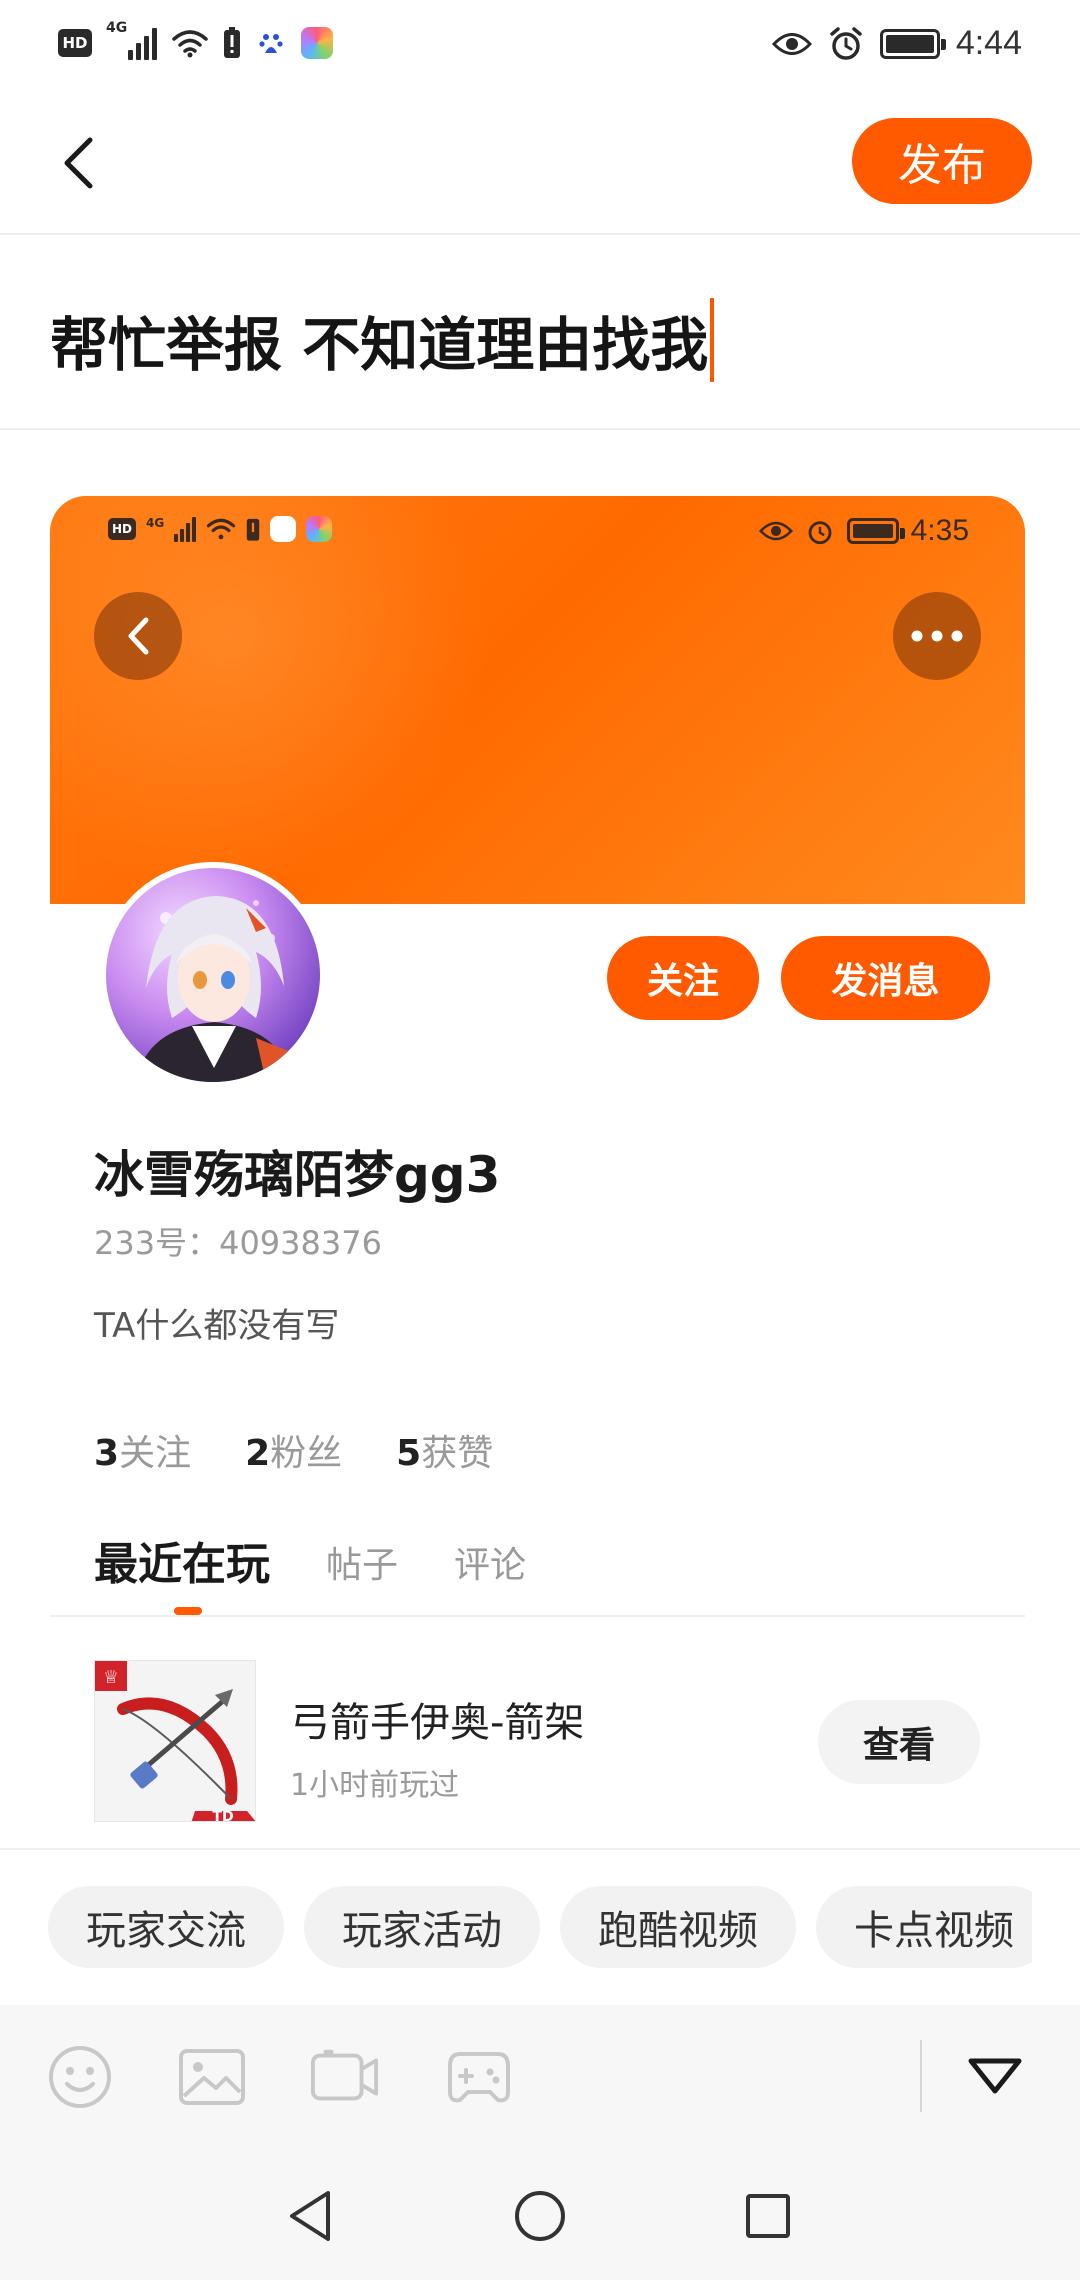 The height and width of the screenshot is (2280, 1080). Describe the element at coordinates (540, 234) in the screenshot. I see `header-divider` at that location.